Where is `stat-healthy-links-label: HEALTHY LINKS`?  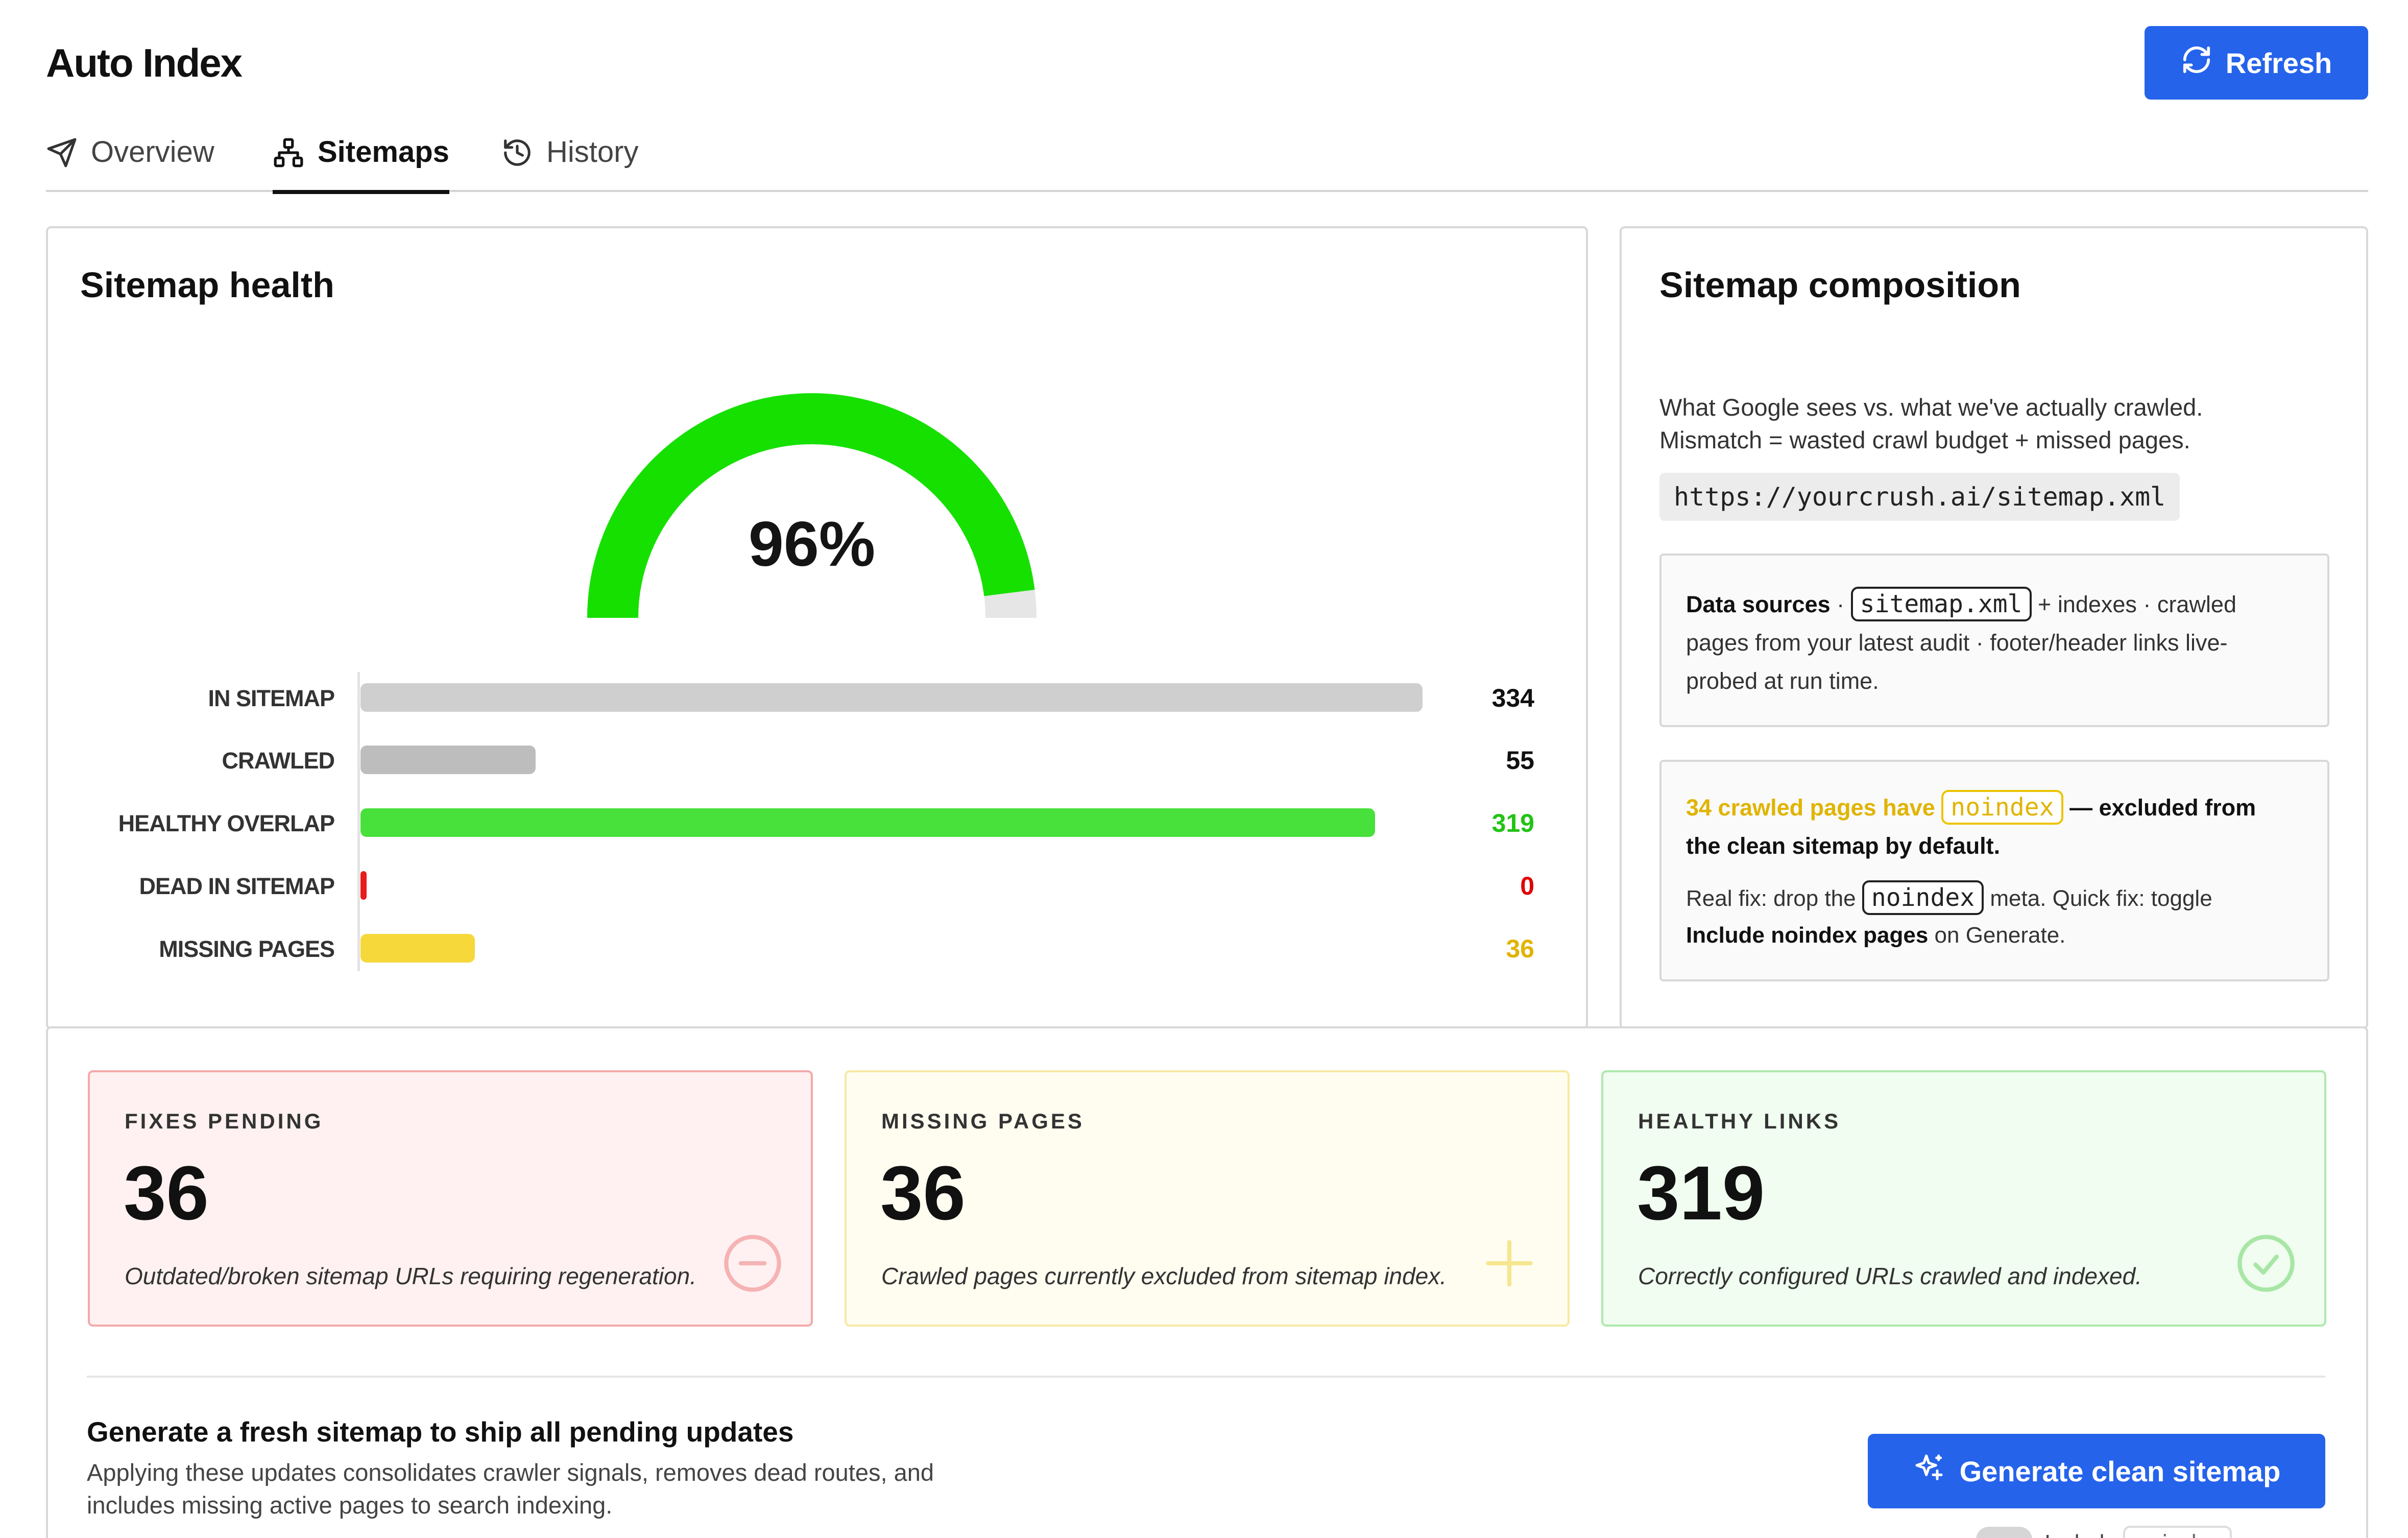
stat-healthy-links-label: HEALTHY LINKS is located at coordinates (1739, 1121).